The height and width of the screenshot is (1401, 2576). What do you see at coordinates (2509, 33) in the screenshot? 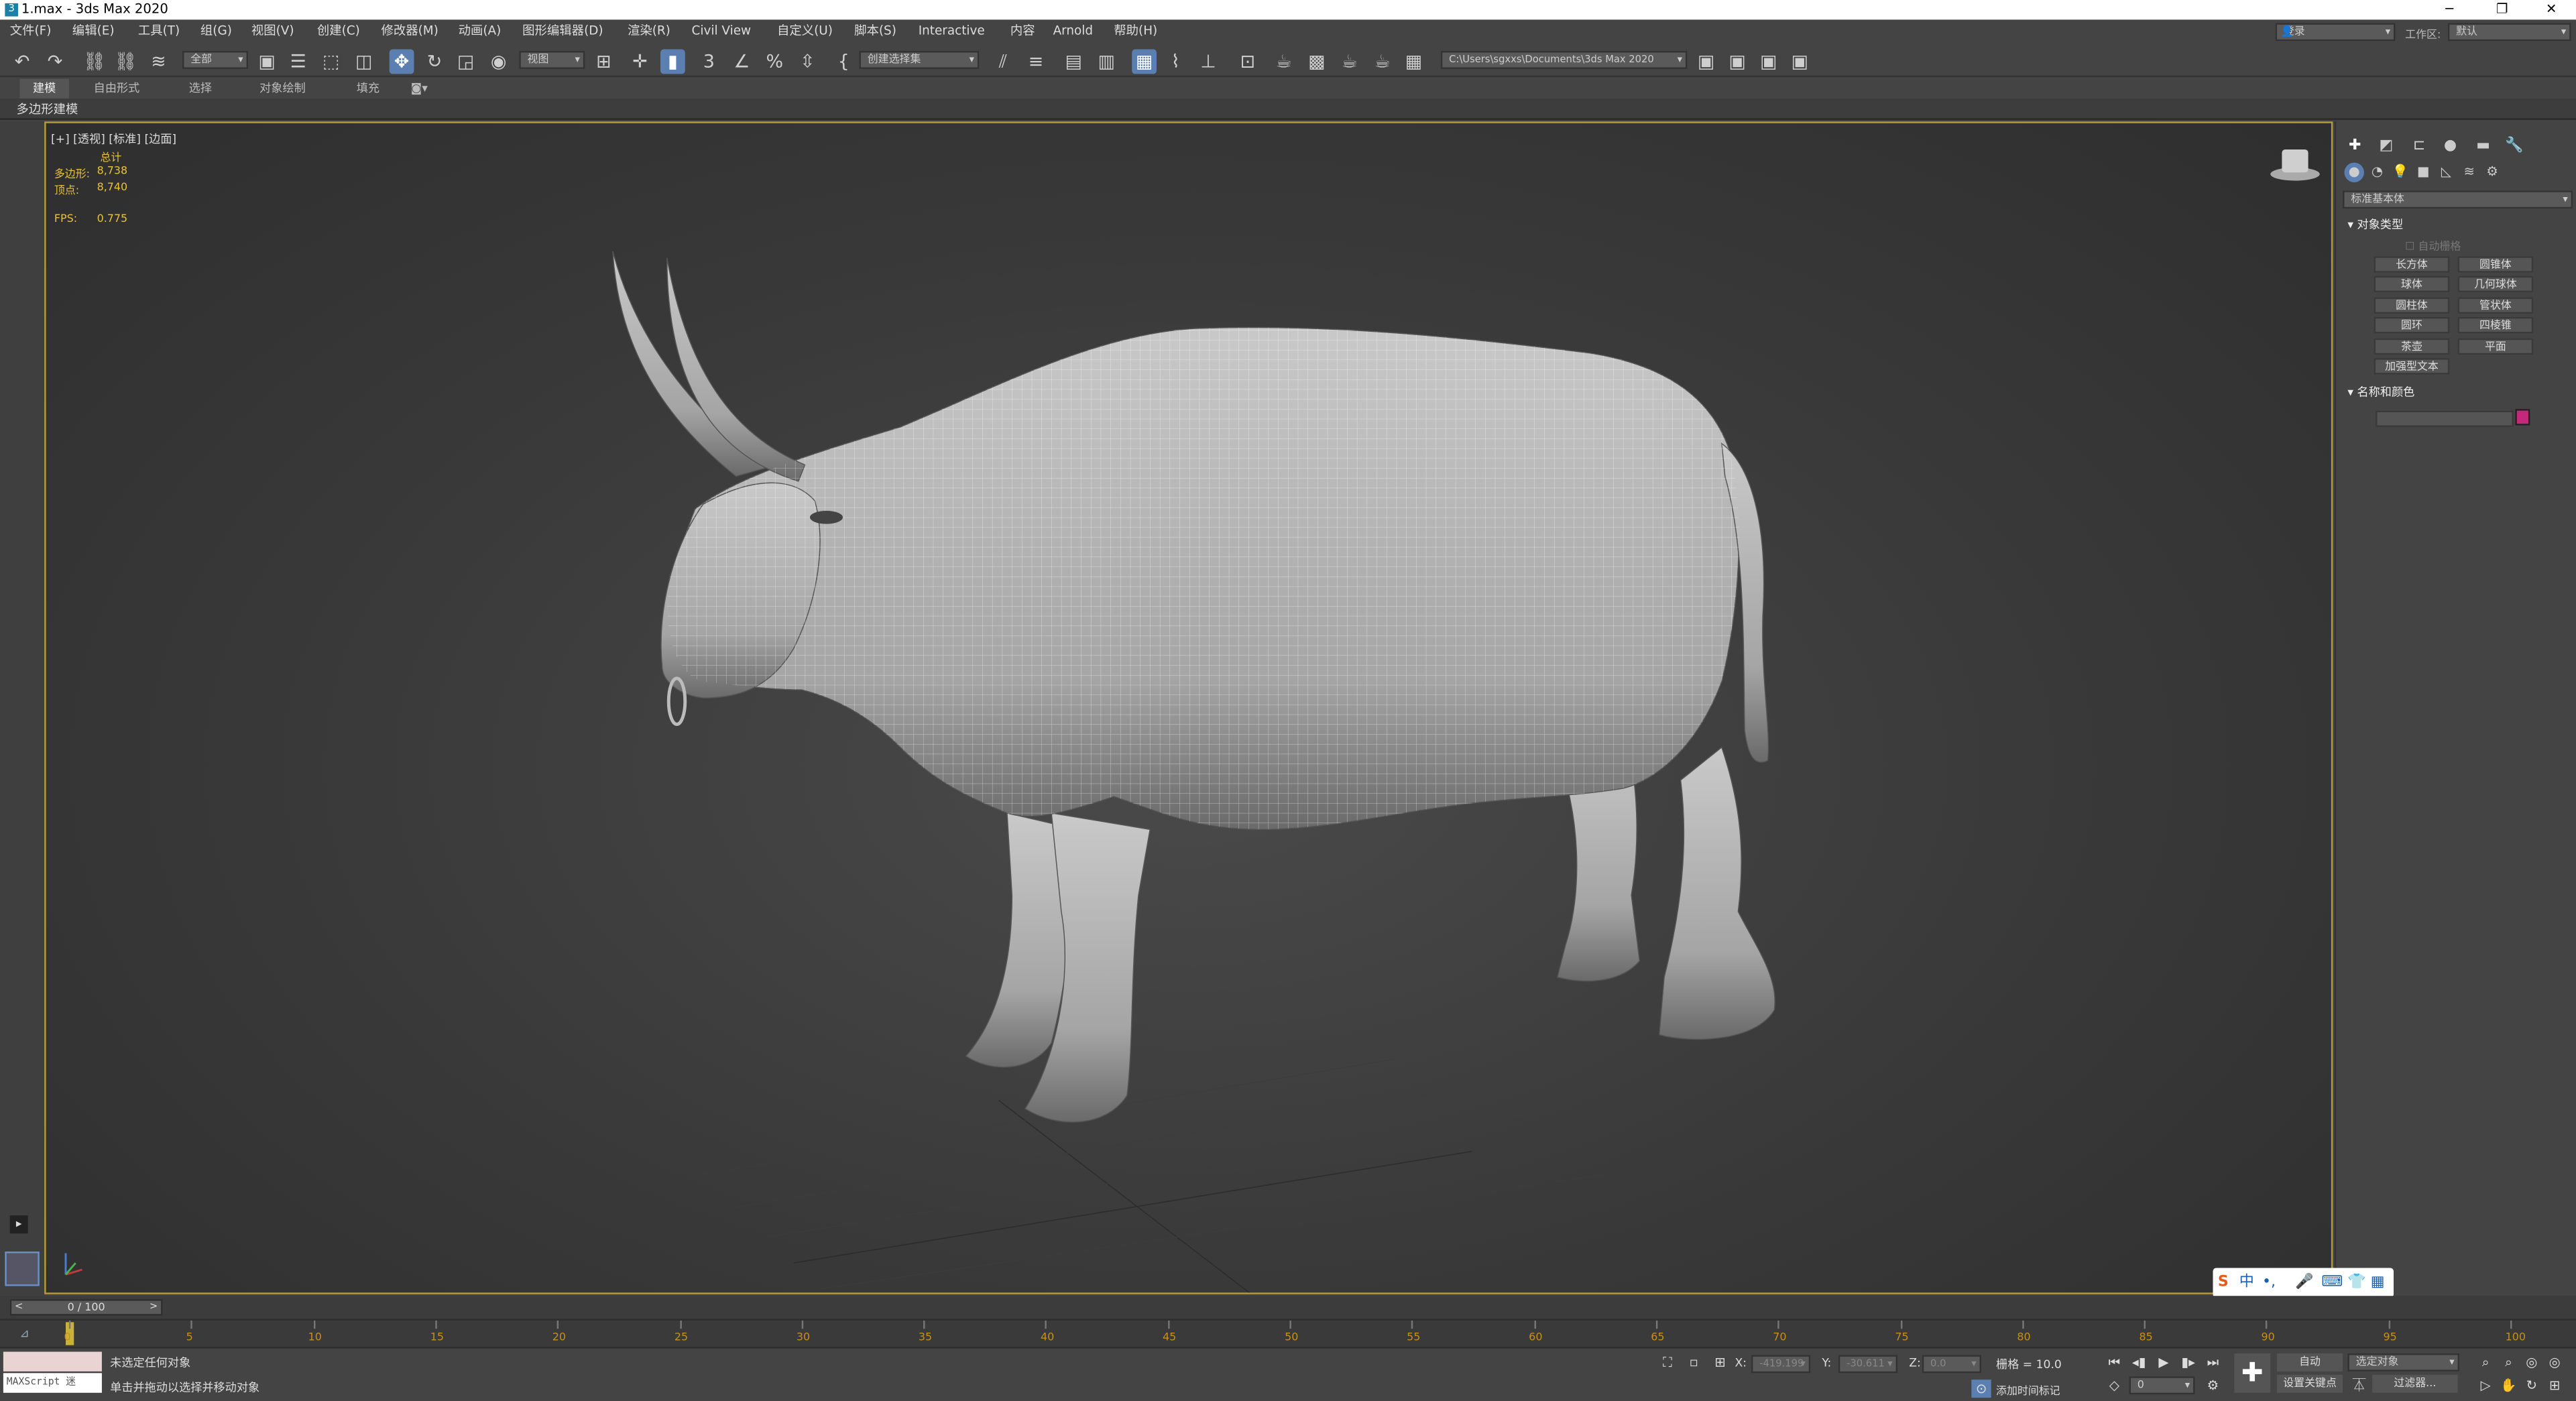
I see `workspace-dropdown: 默认` at bounding box center [2509, 33].